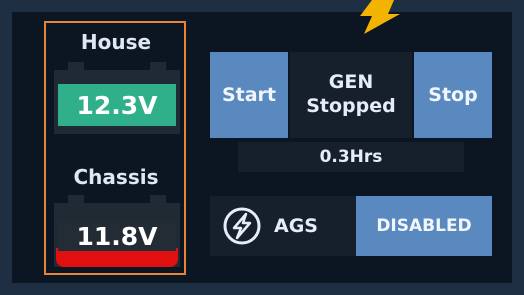 The width and height of the screenshot is (524, 295). What do you see at coordinates (116, 42) in the screenshot?
I see `house-battery-label: House` at bounding box center [116, 42].